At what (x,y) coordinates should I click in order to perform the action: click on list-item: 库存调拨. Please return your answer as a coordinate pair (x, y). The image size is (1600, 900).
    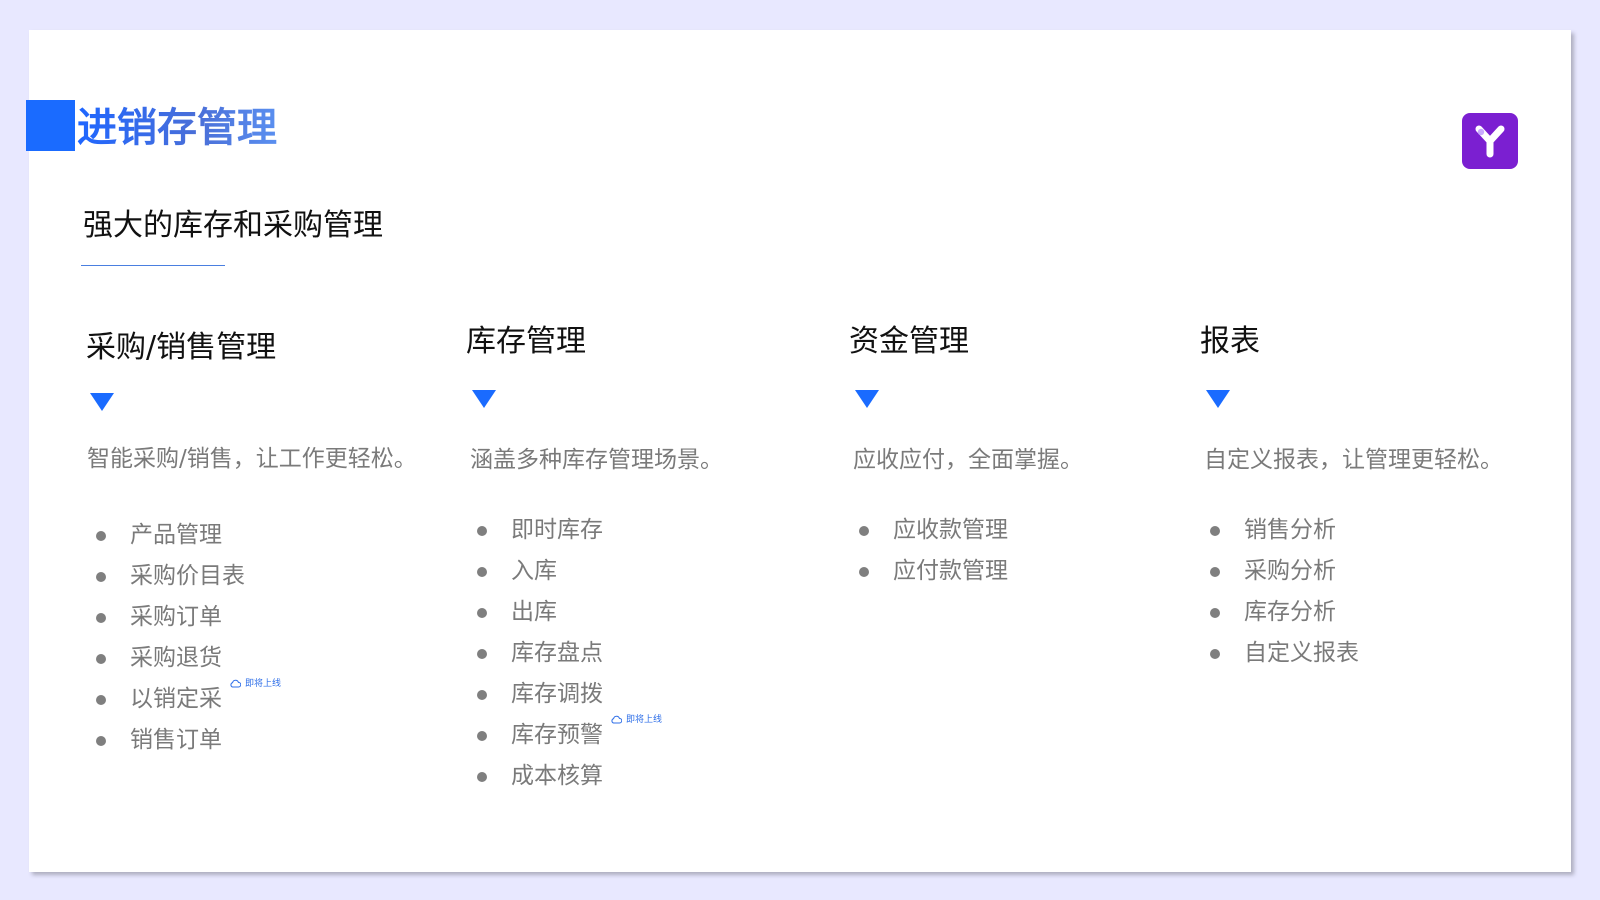
    Looking at the image, I should click on (569, 694).